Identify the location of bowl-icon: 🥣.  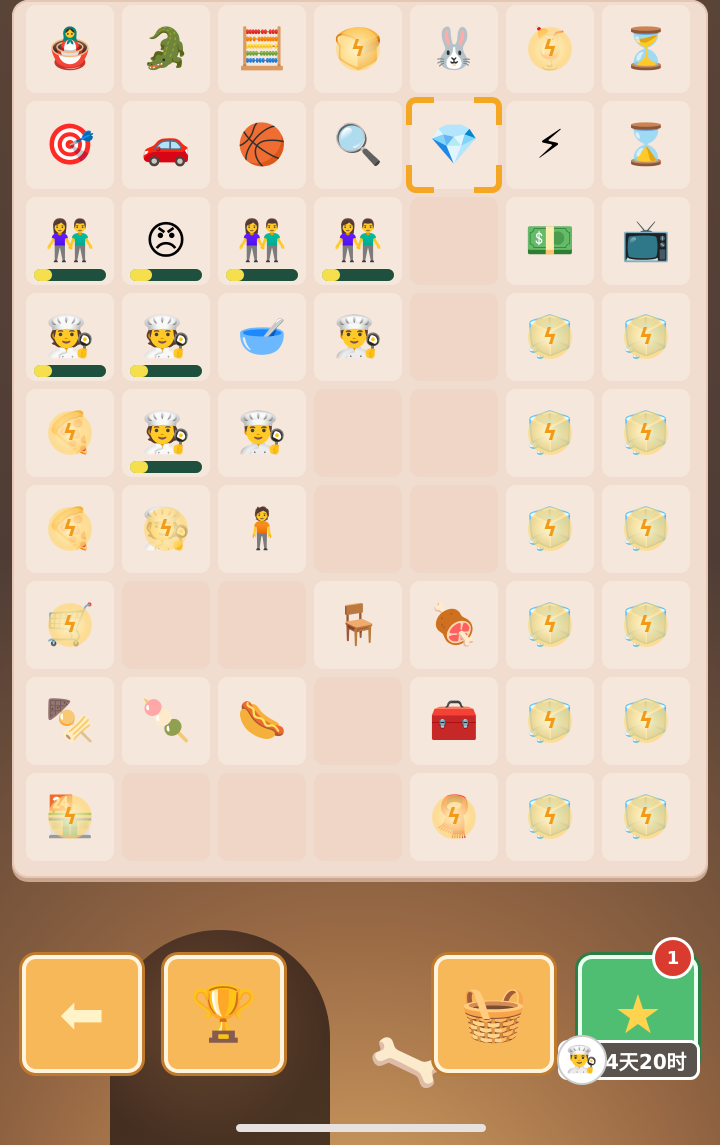
(262, 337).